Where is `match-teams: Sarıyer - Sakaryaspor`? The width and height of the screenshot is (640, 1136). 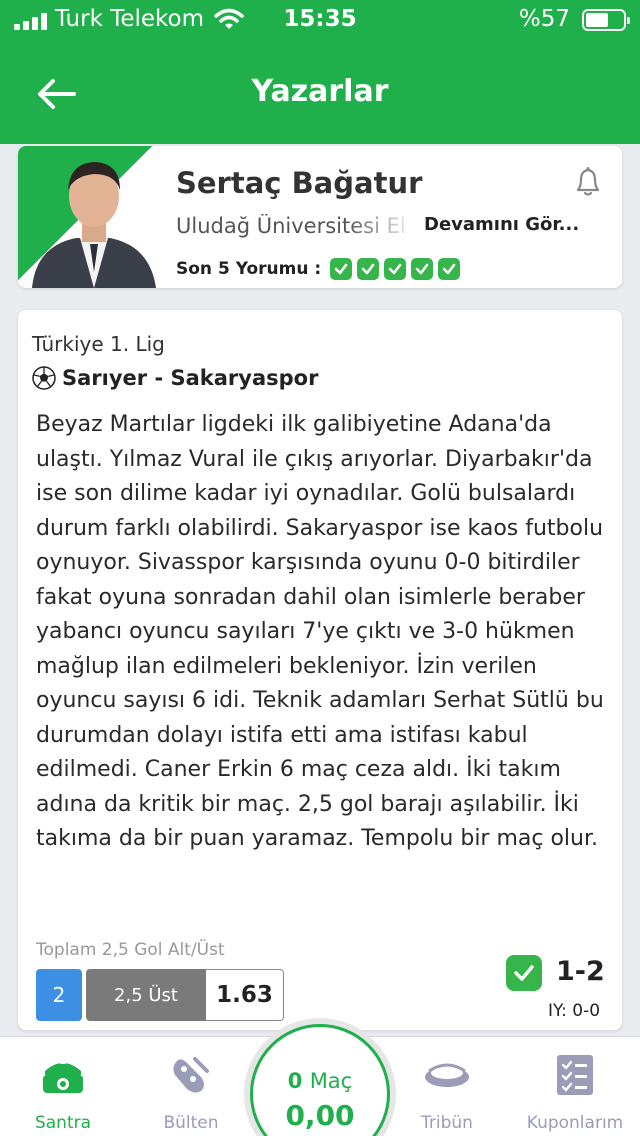 match-teams: Sarıyer - Sakaryaspor is located at coordinates (190, 378).